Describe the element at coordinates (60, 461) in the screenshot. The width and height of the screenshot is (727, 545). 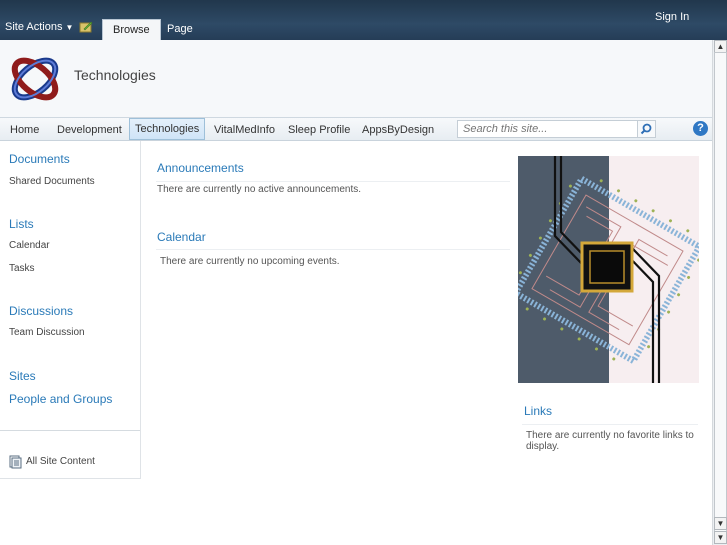
I see `all-site-content-link: All Site Content` at that location.